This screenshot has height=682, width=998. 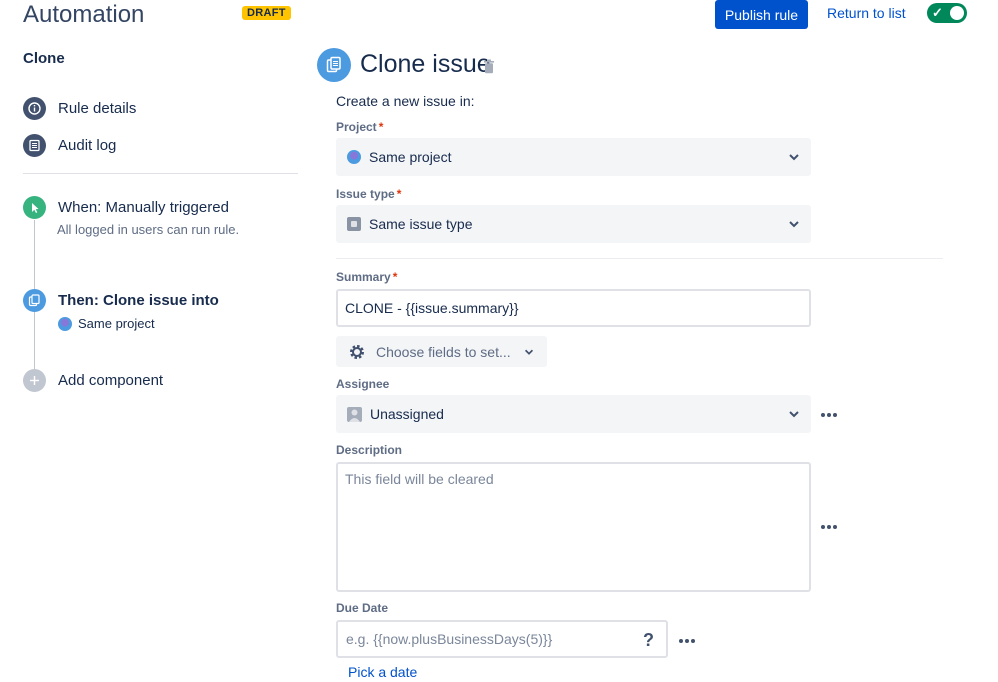 What do you see at coordinates (407, 414) in the screenshot?
I see `assignee-value: Unassigned` at bounding box center [407, 414].